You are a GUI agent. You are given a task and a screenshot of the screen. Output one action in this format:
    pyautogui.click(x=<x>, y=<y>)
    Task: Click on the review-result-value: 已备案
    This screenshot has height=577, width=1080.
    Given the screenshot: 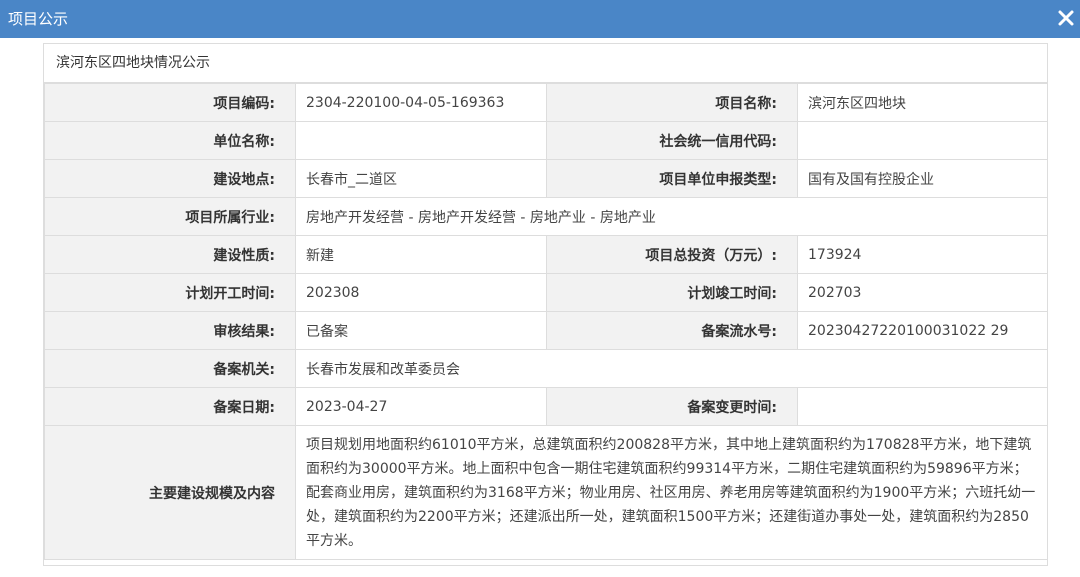 What is the action you would take?
    pyautogui.click(x=421, y=330)
    